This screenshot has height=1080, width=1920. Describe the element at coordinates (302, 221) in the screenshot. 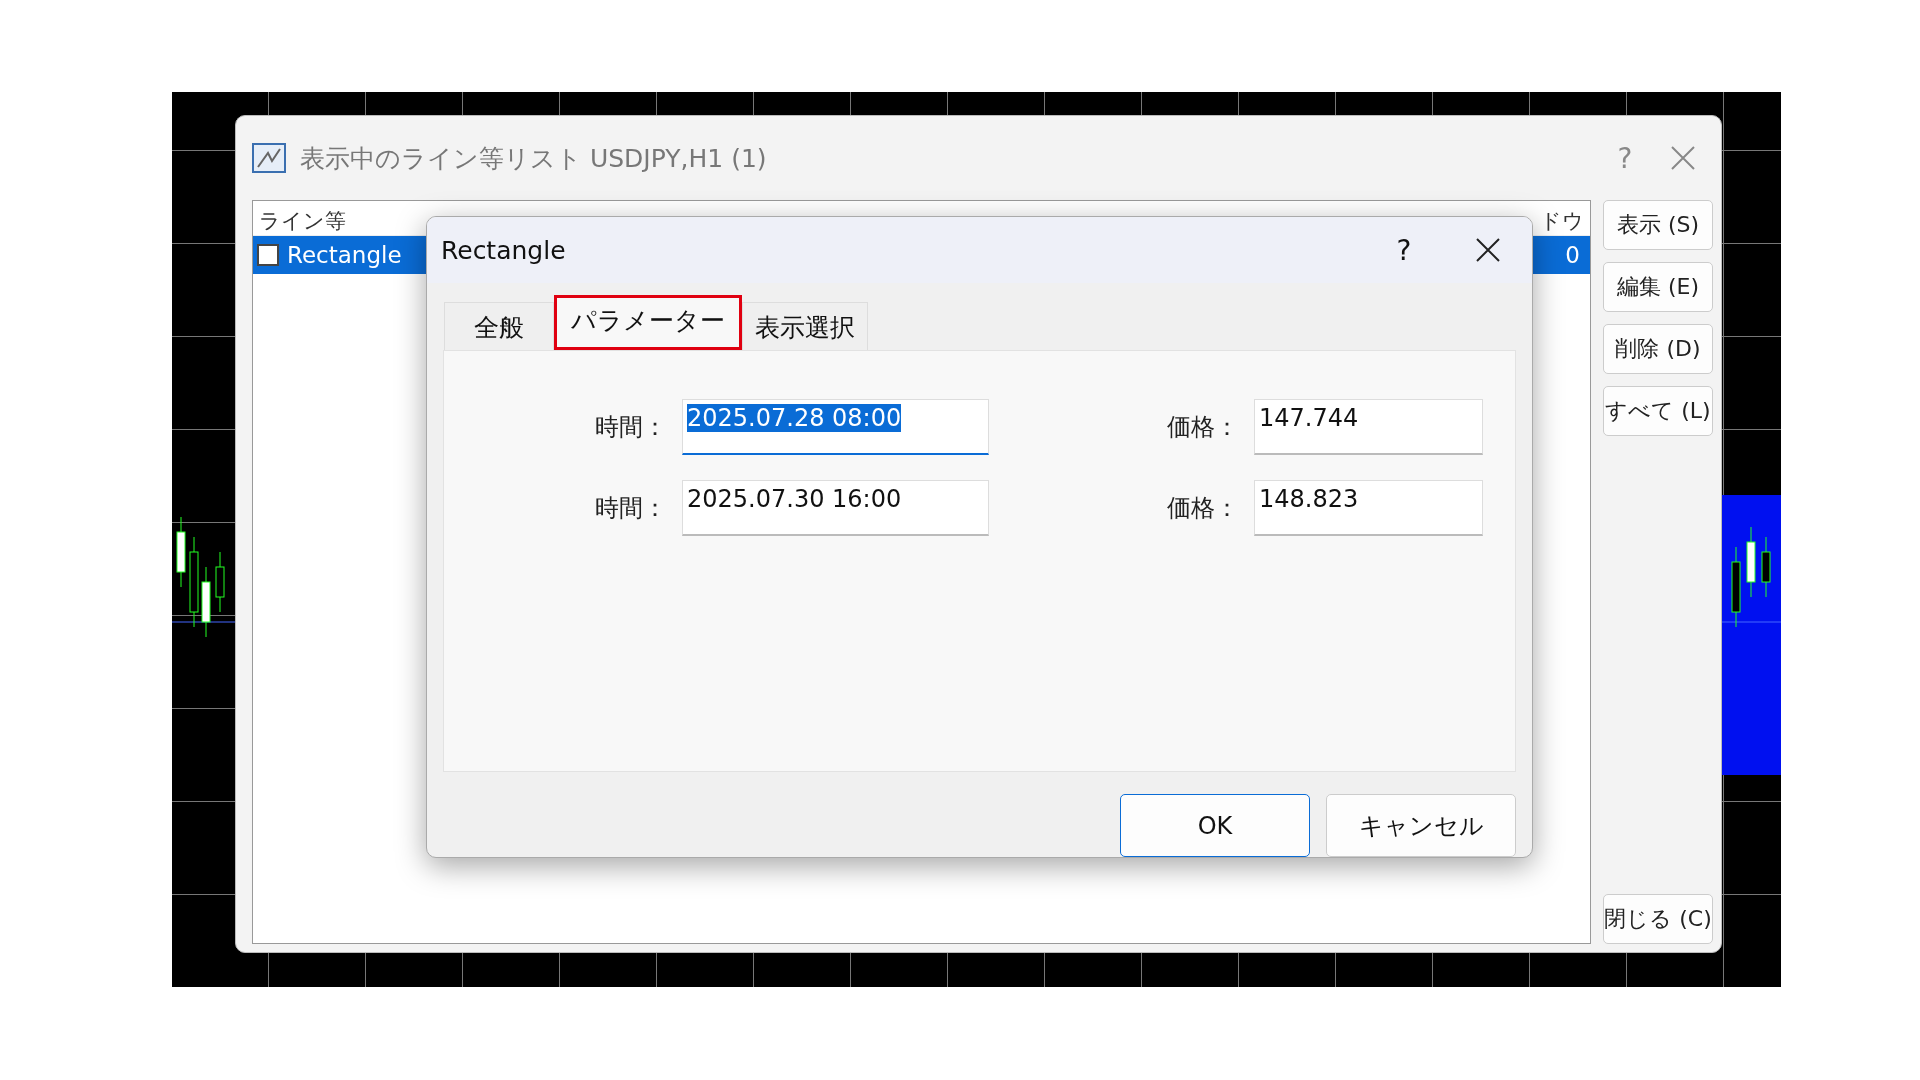

I see `column-header: ライン等` at that location.